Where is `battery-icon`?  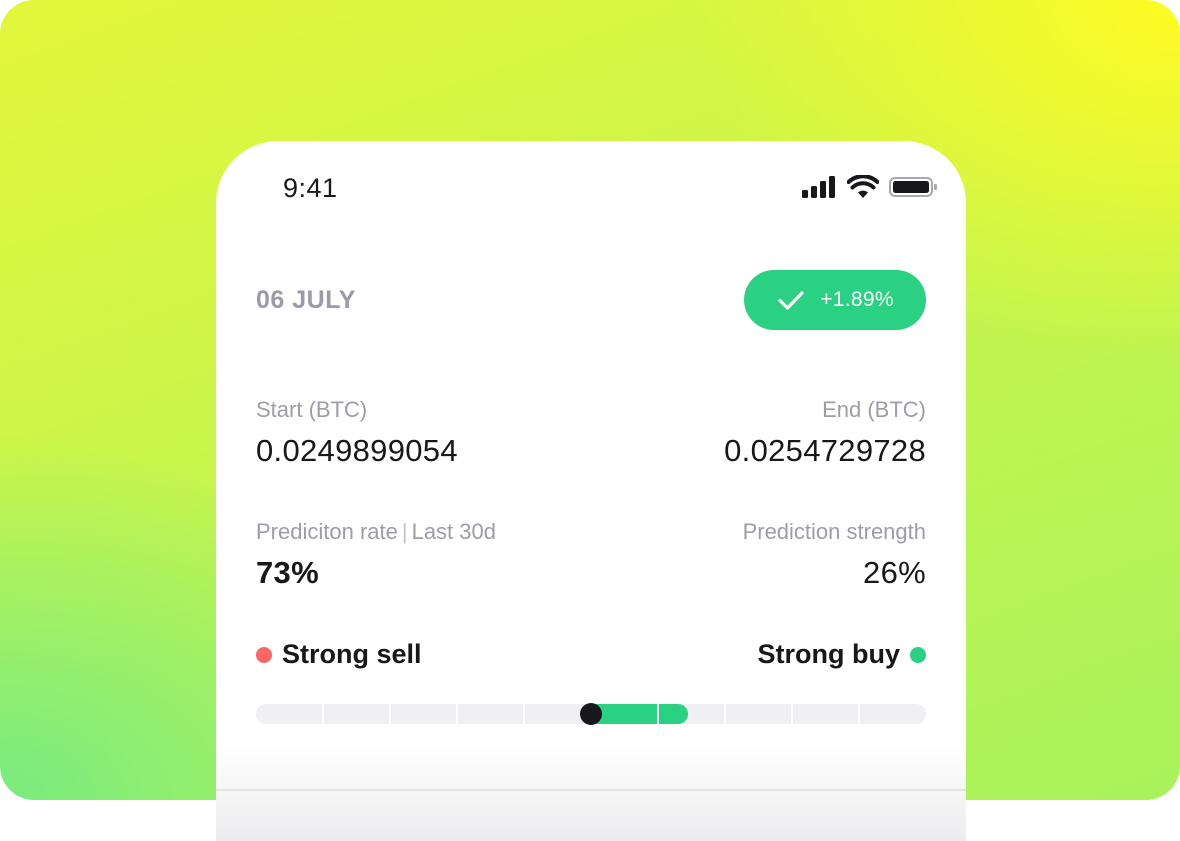
battery-icon is located at coordinates (913, 187).